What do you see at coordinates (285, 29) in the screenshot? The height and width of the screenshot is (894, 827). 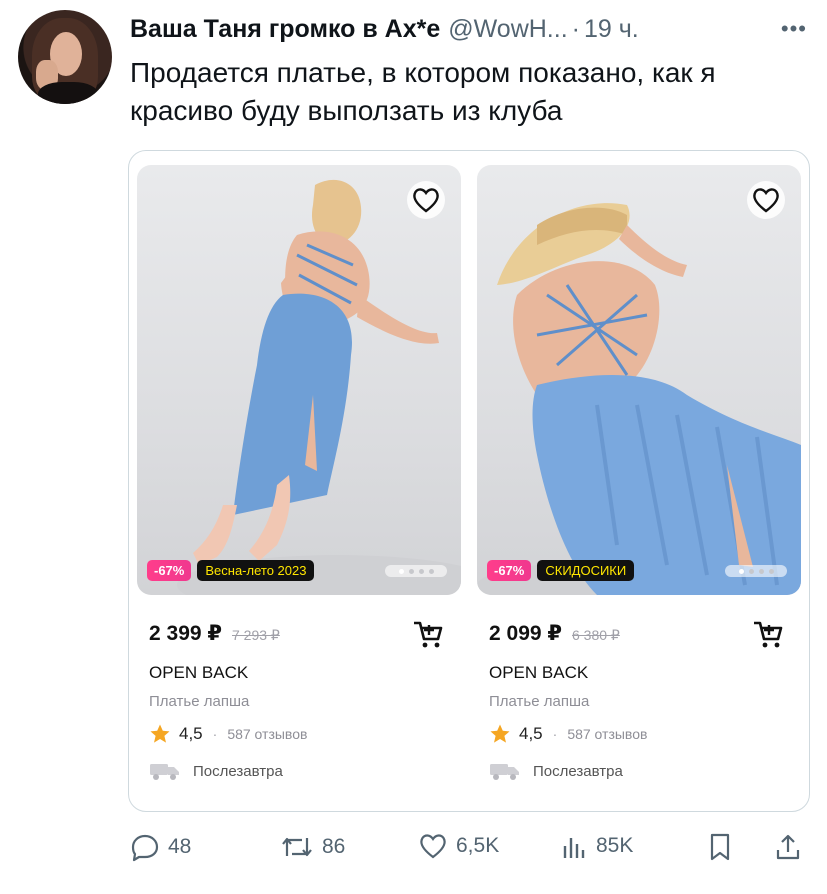 I see `author-name: Ваша Таня громко в Ах*е` at bounding box center [285, 29].